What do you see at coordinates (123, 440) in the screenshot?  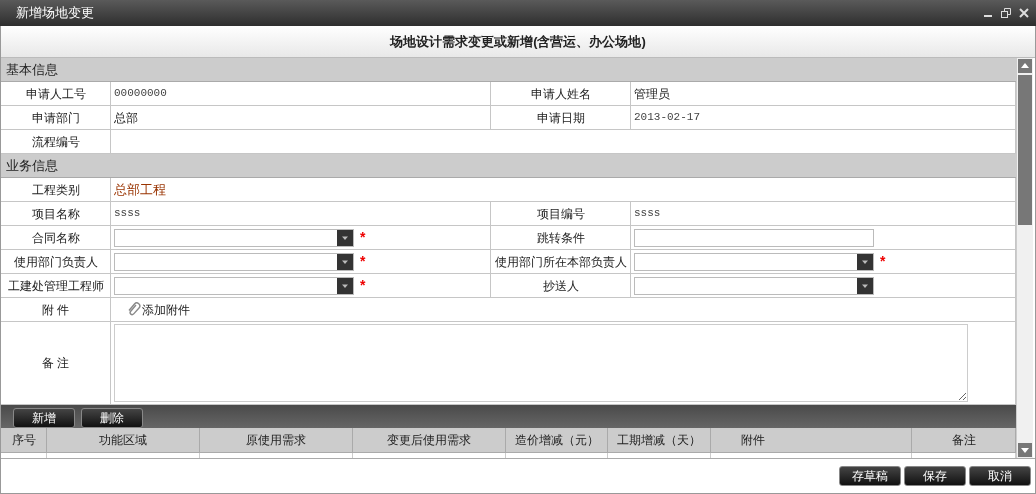 I see `column-header: 功能区域` at bounding box center [123, 440].